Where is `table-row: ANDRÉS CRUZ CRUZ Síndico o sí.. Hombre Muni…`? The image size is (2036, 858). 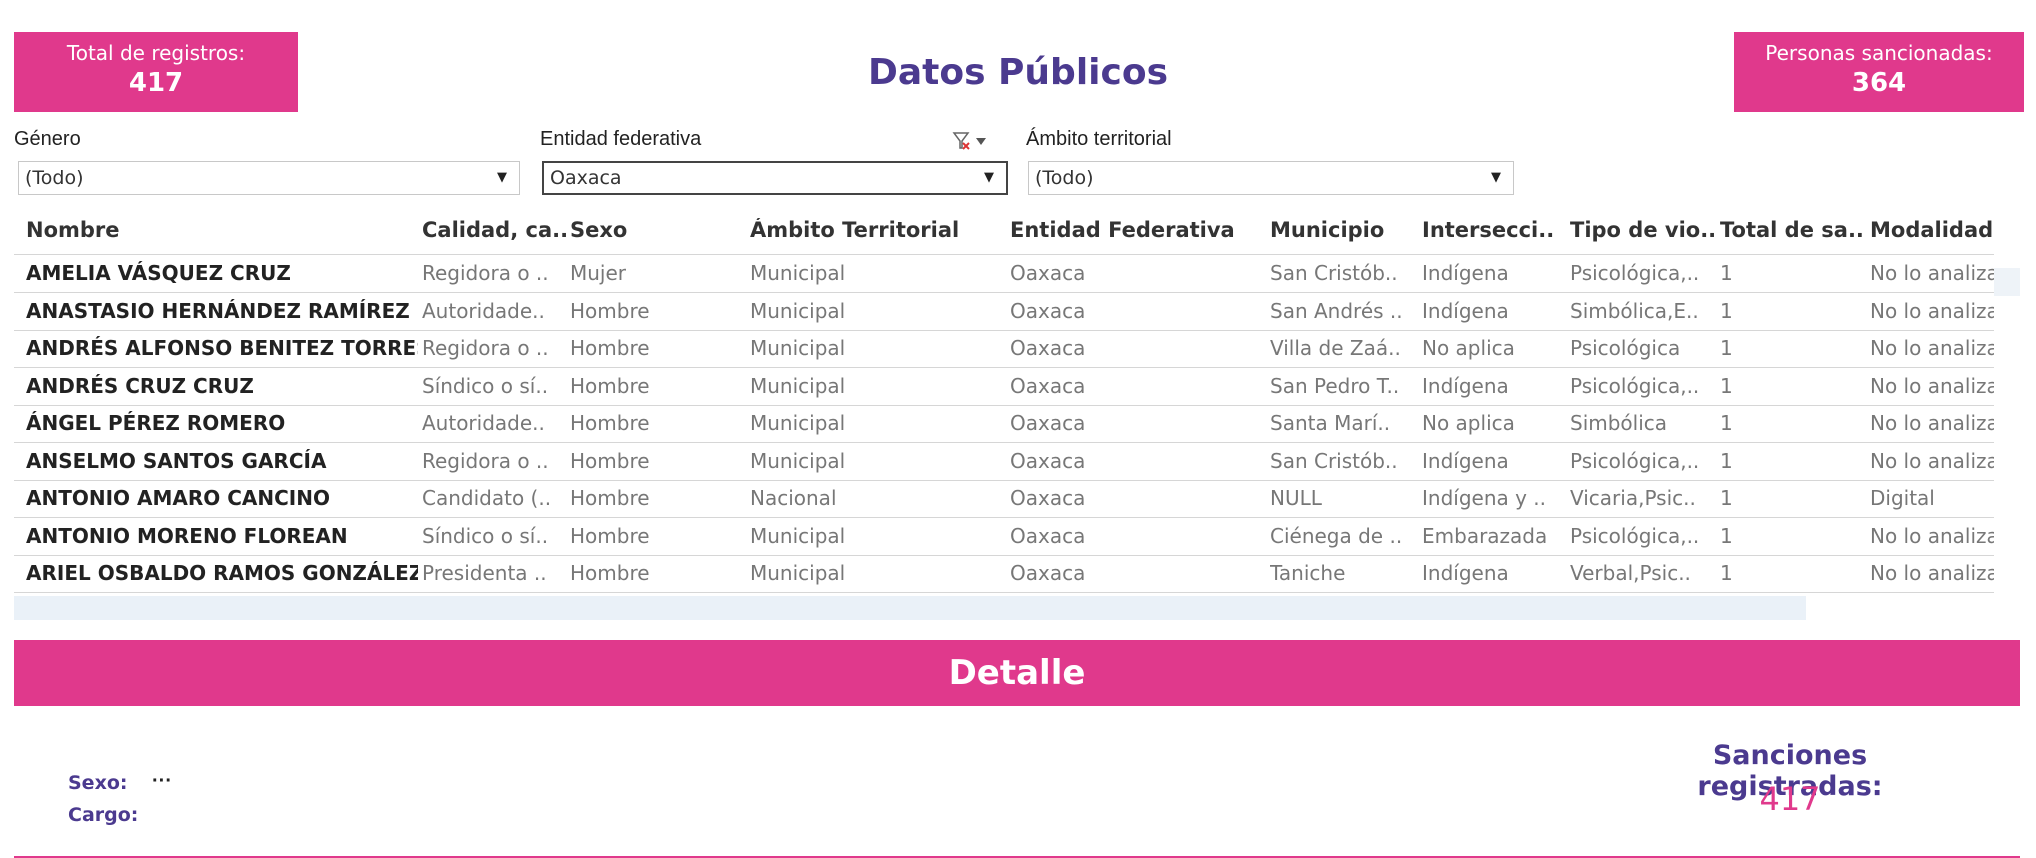
table-row: ANDRÉS CRUZ CRUZ Síndico o sí.. Hombre Muni… is located at coordinates (1004, 387).